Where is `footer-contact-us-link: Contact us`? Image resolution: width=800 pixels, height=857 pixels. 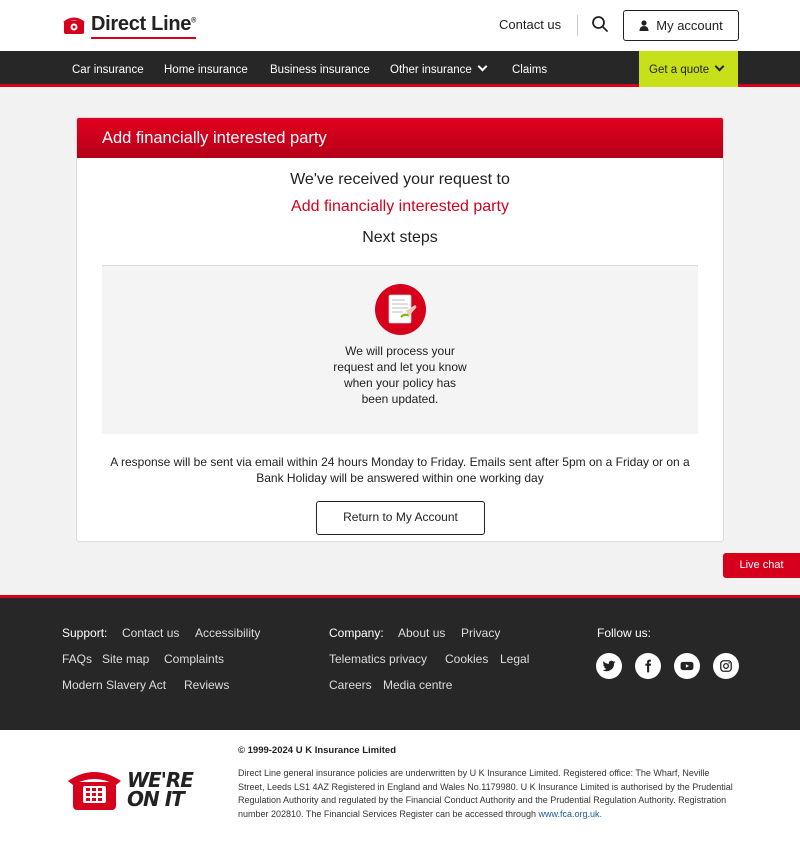 footer-contact-us-link: Contact us is located at coordinates (150, 633).